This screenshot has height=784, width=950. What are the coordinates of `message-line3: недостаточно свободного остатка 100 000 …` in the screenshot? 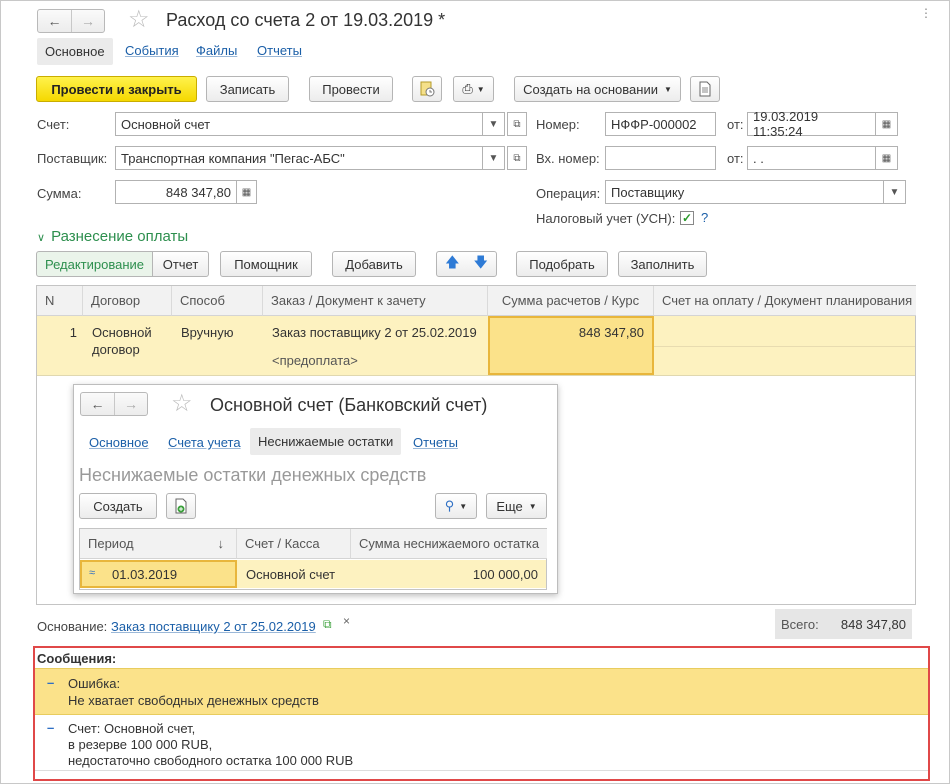 It's located at (211, 760).